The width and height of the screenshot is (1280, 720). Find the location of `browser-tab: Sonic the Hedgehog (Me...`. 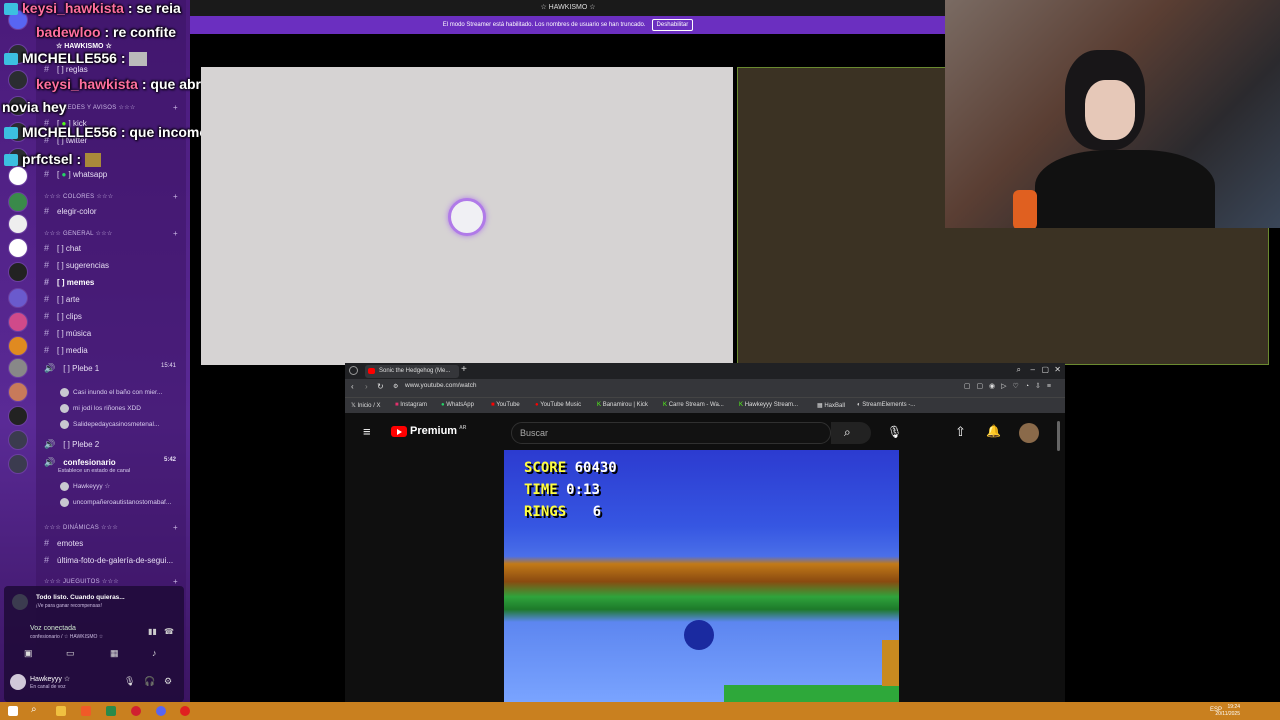

browser-tab: Sonic the Hedgehog (Me... is located at coordinates (412, 371).